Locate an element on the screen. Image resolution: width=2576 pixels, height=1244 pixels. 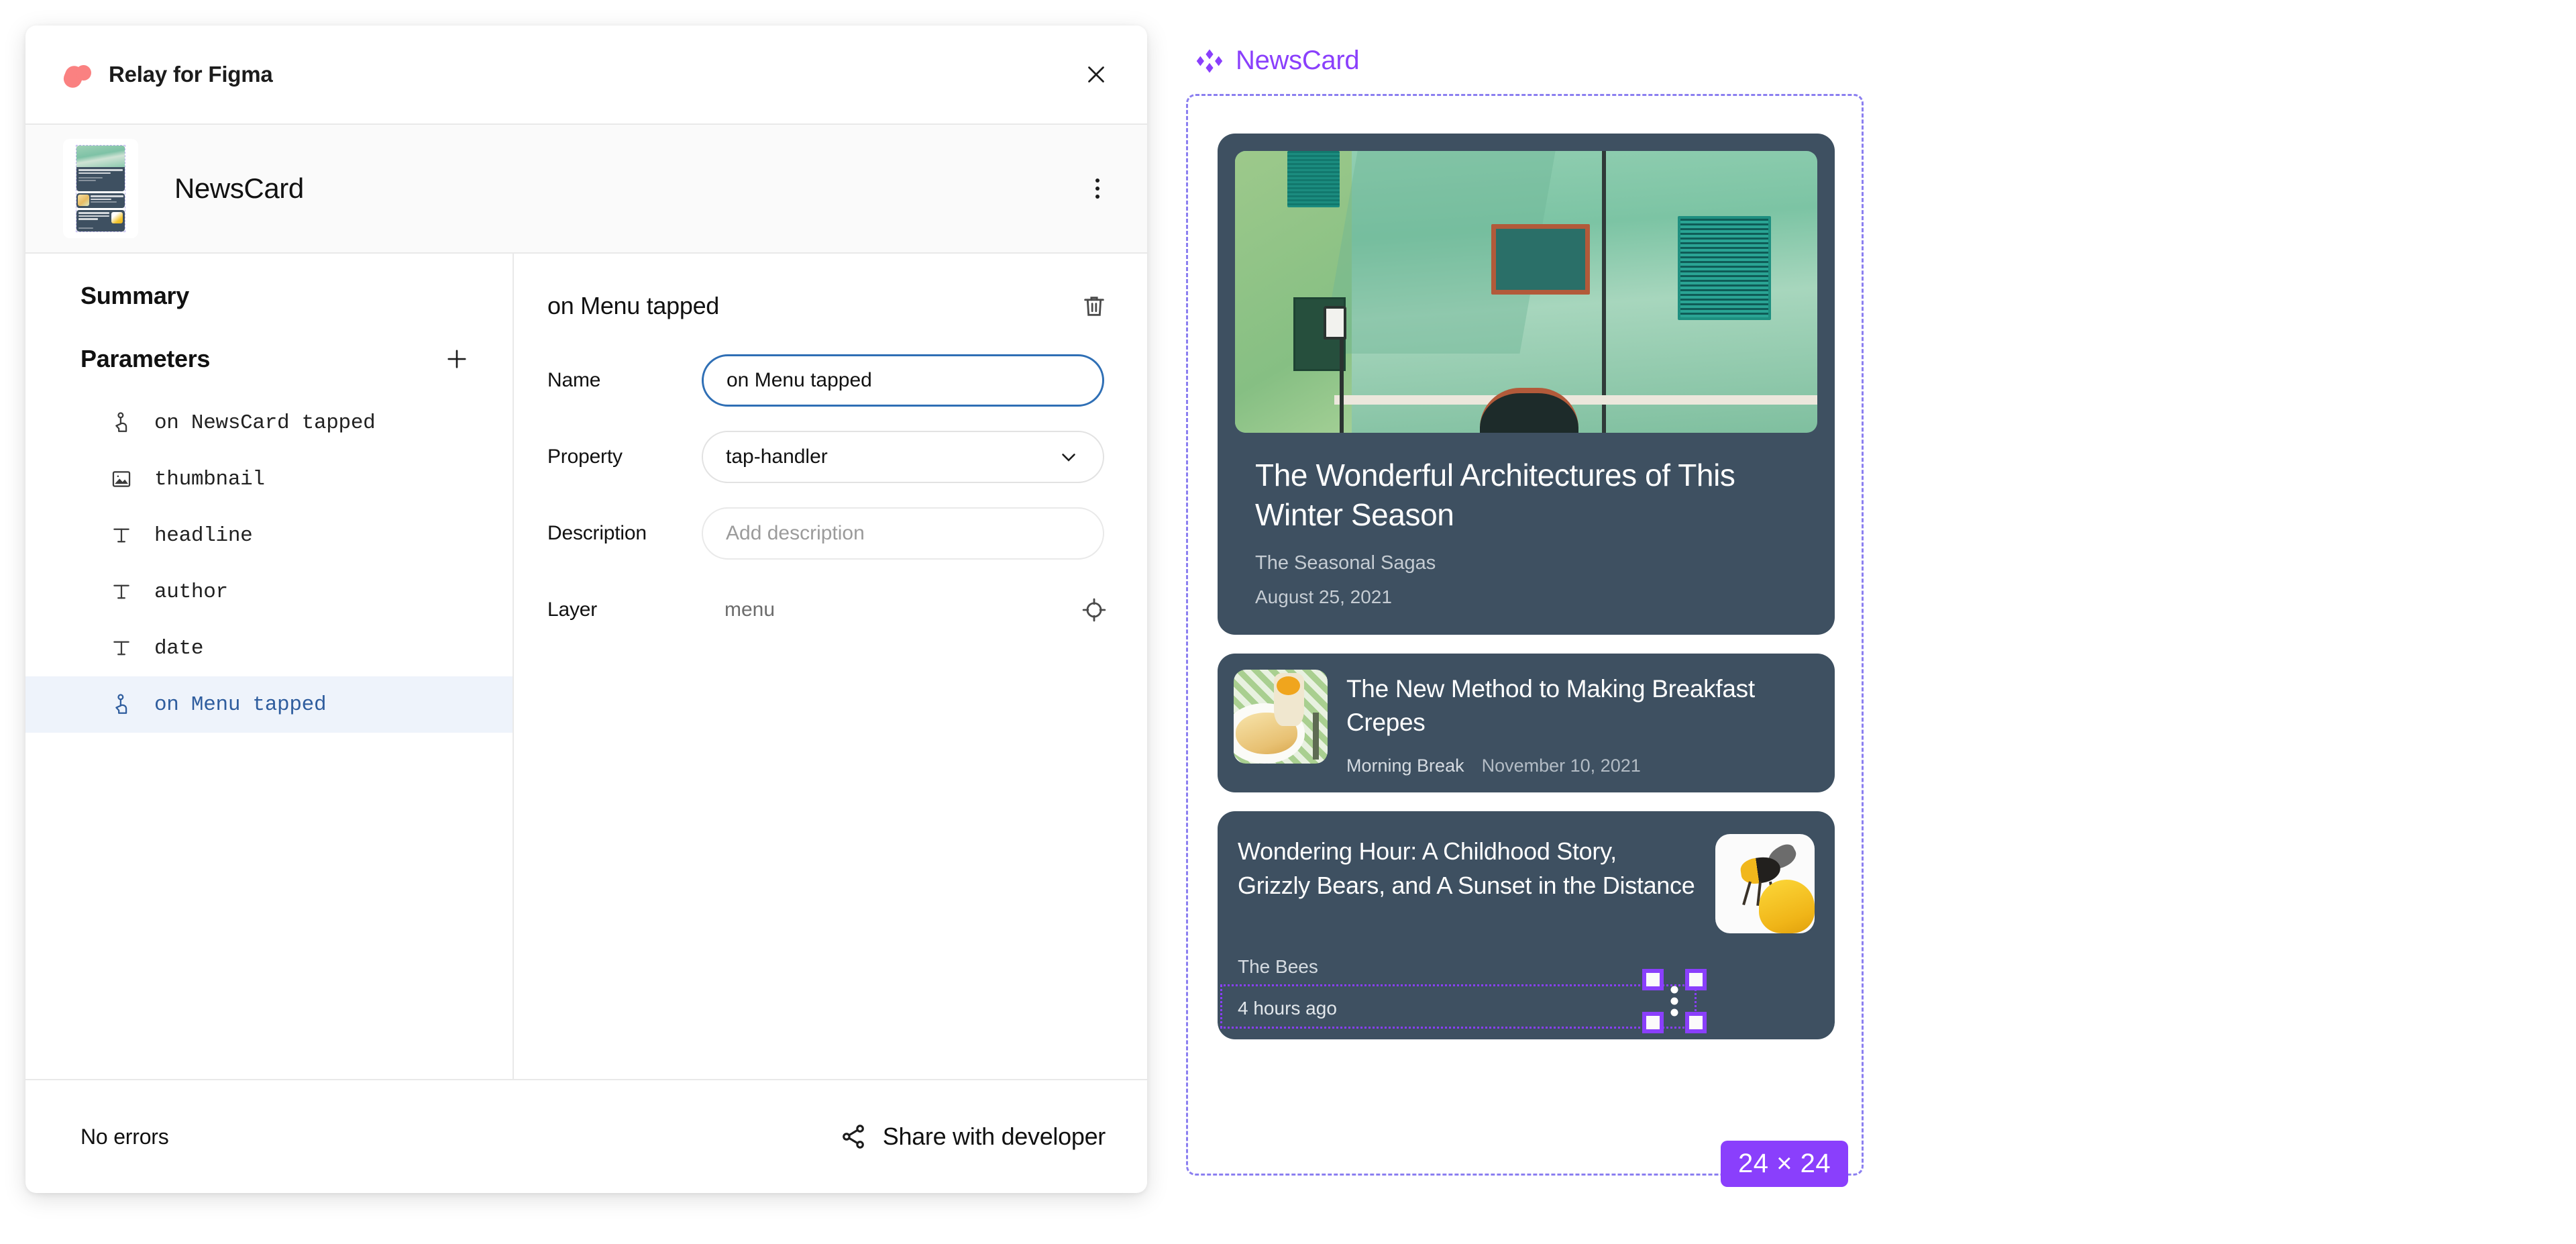
locate-layer-button is located at coordinates (1094, 609).